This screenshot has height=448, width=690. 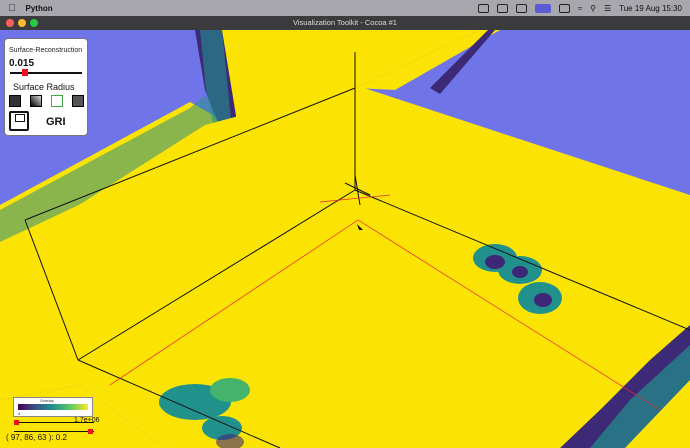 What do you see at coordinates (34, 23) in the screenshot?
I see `zoom-button` at bounding box center [34, 23].